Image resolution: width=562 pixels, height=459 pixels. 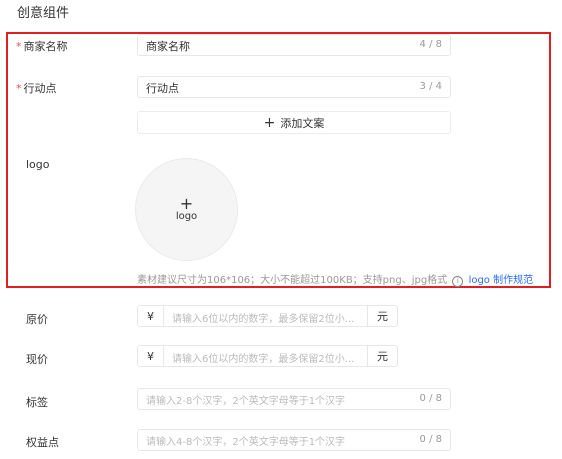 What do you see at coordinates (43, 13) in the screenshot?
I see `section-title: 创意组件` at bounding box center [43, 13].